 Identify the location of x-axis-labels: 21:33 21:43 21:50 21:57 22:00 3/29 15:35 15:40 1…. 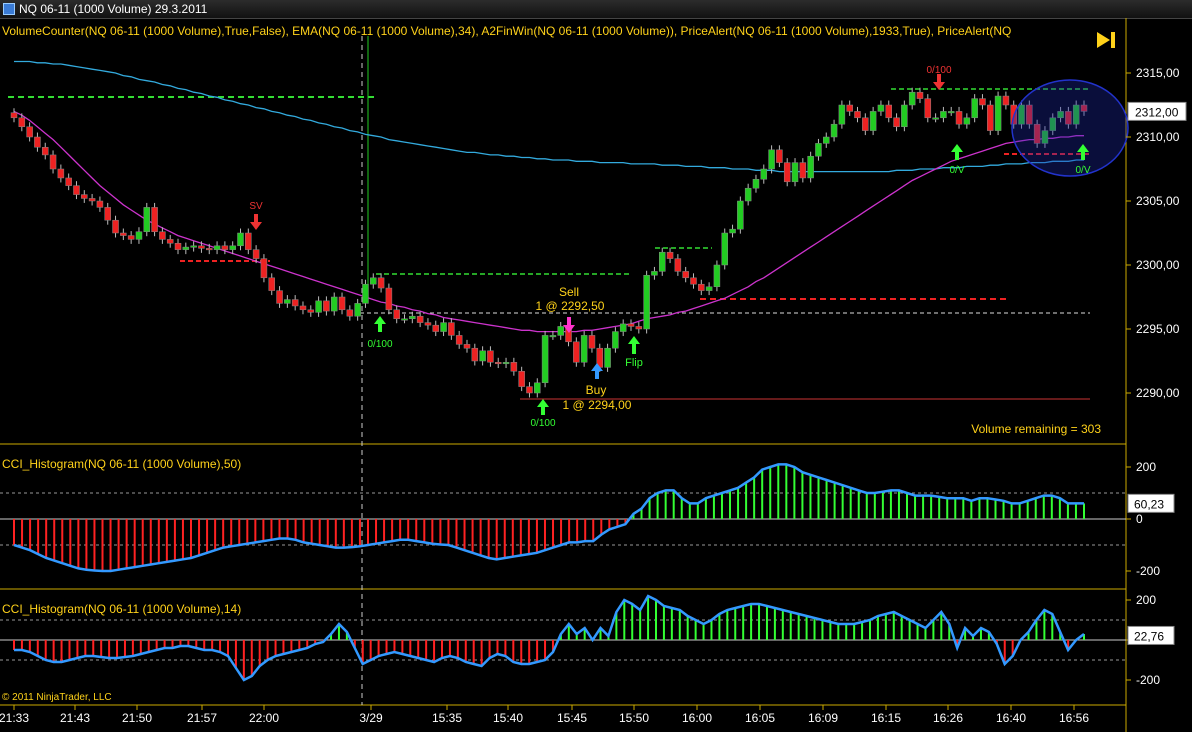
(544, 715).